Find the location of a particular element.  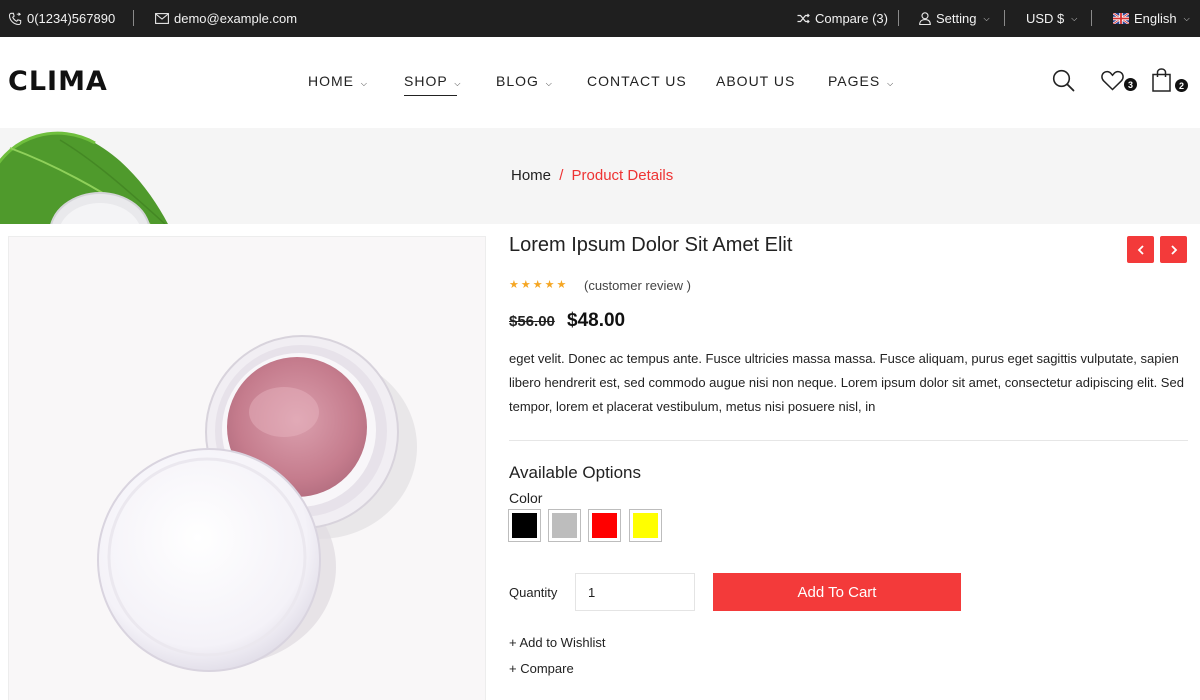

language-dropdown: English ⌵ is located at coordinates (1151, 18).